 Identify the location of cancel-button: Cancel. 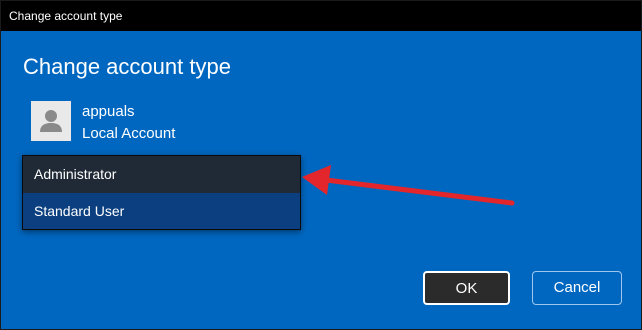
(577, 288).